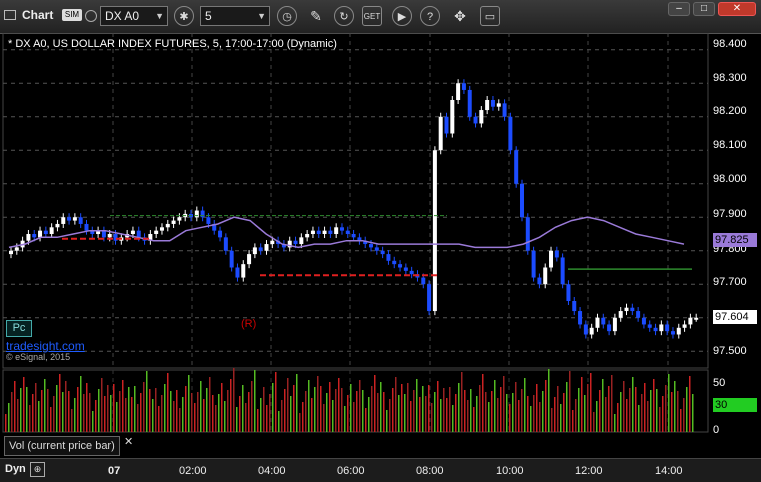  What do you see at coordinates (287, 16) in the screenshot?
I see `clock-icon: ◷` at bounding box center [287, 16].